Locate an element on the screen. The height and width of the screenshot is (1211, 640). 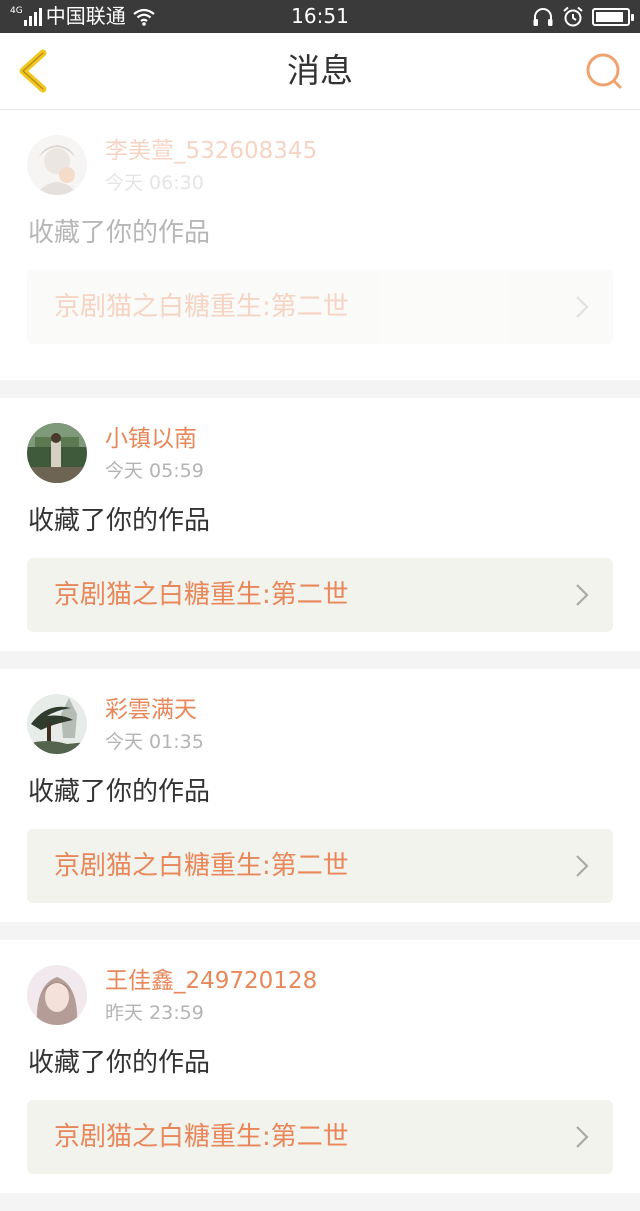
message-time: 今天 05:59 is located at coordinates (154, 471).